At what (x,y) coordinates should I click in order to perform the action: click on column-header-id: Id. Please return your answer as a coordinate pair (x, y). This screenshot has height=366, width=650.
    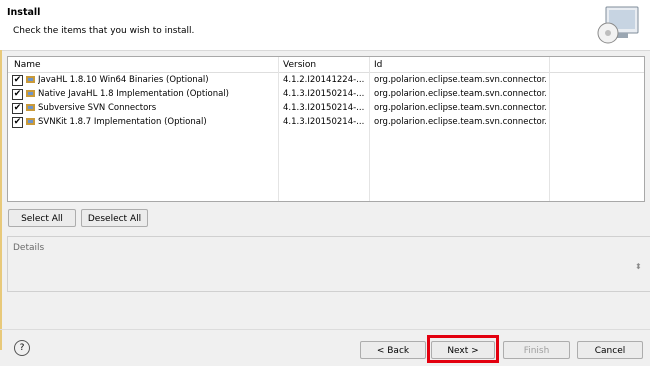
    Looking at the image, I should click on (378, 65).